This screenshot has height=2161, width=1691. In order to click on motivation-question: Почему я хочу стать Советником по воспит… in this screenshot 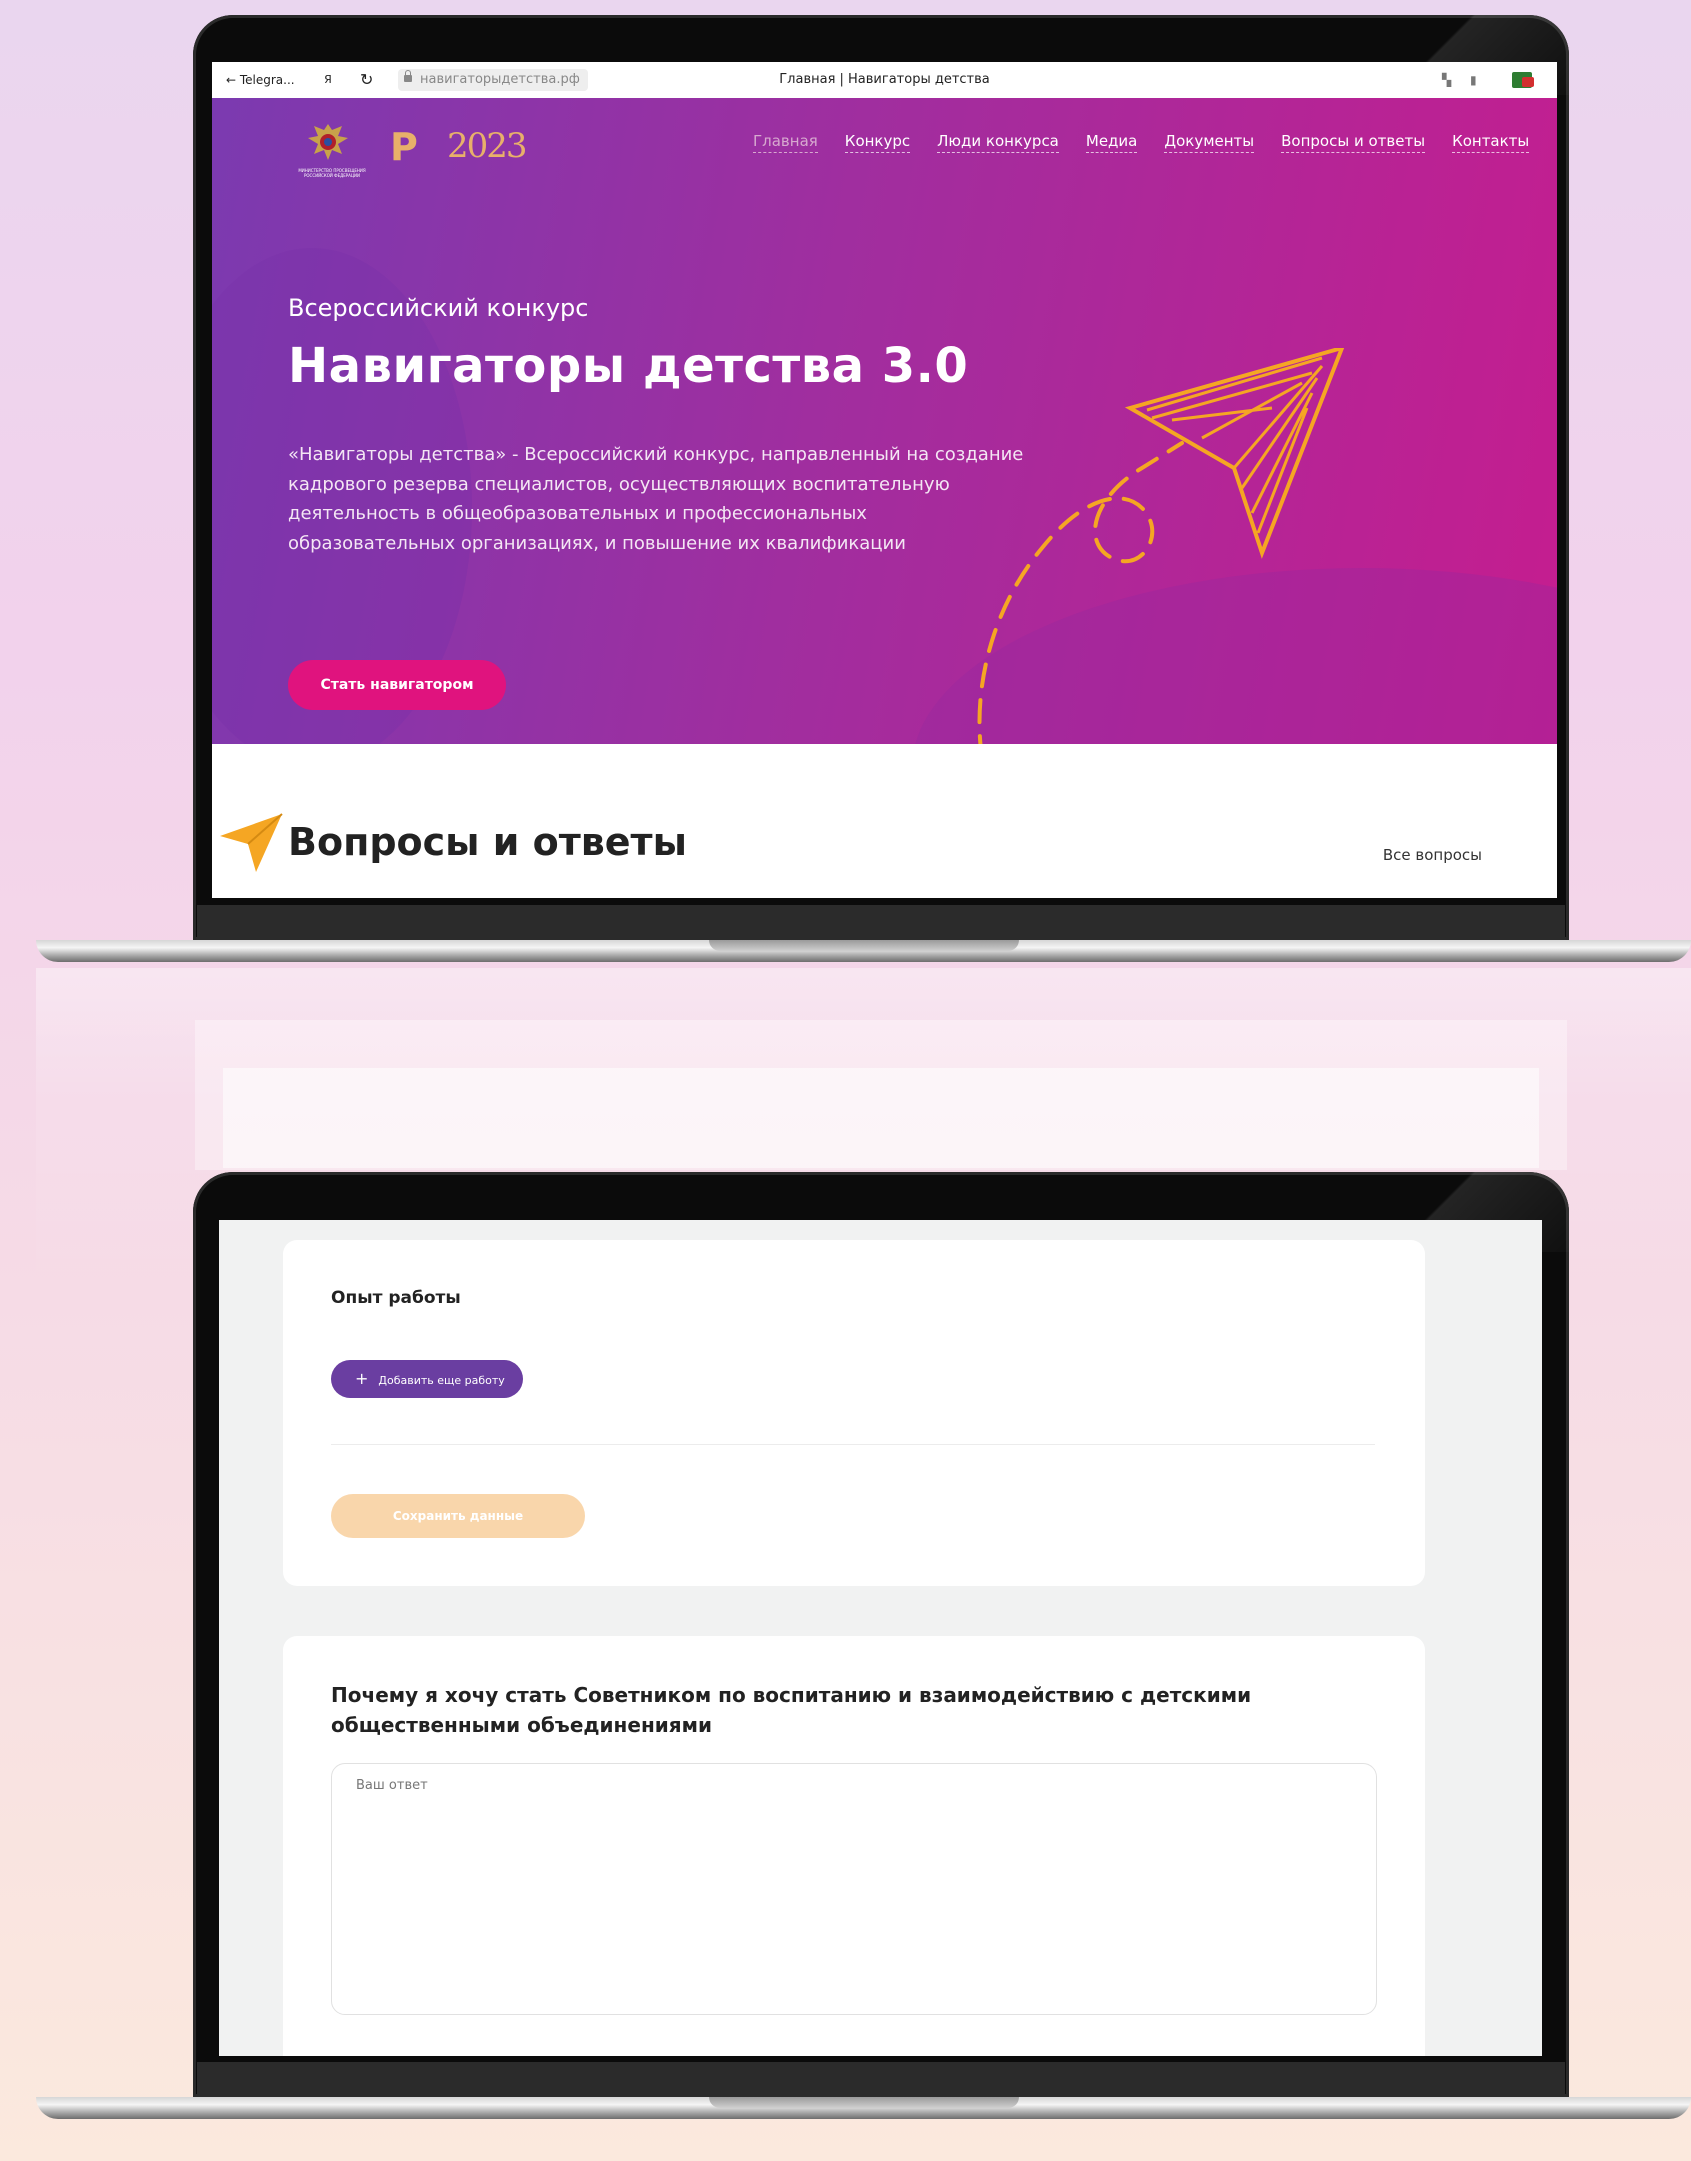, I will do `click(791, 1710)`.